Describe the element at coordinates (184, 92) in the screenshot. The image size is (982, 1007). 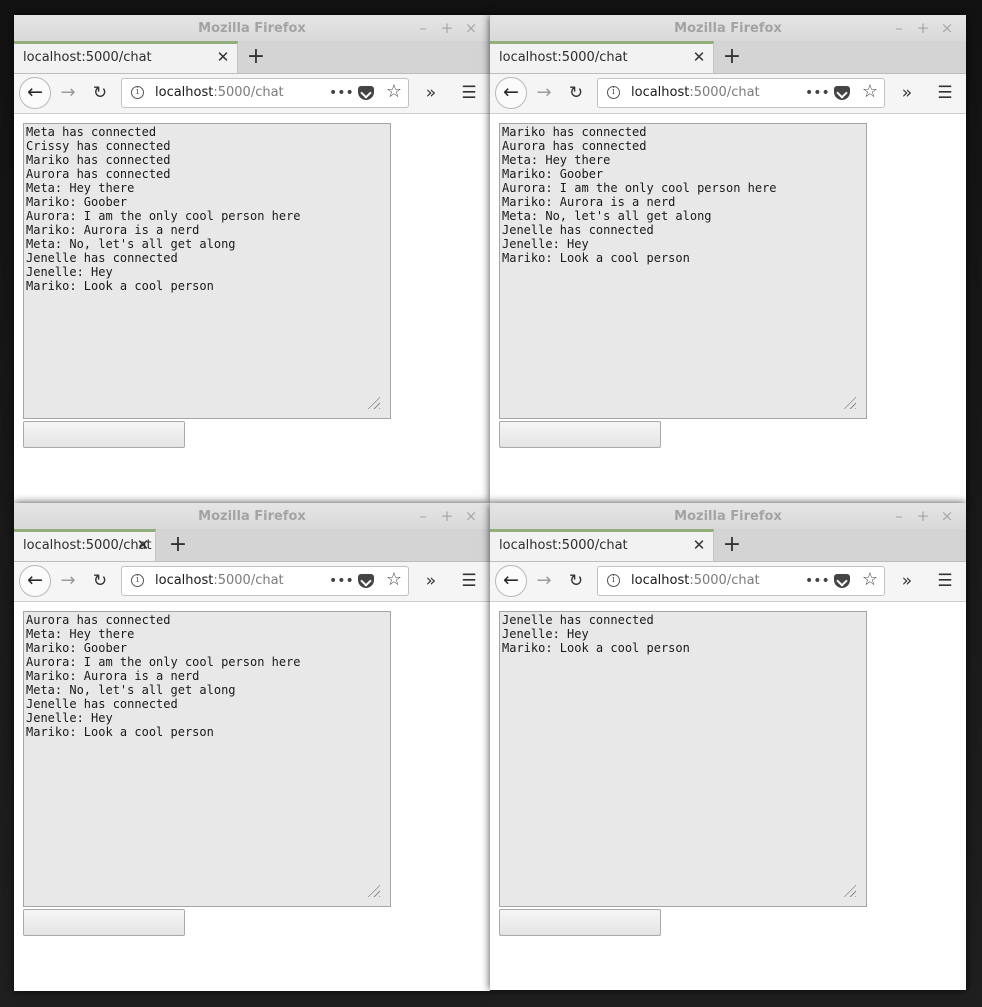
I see `url-host: localhost` at that location.